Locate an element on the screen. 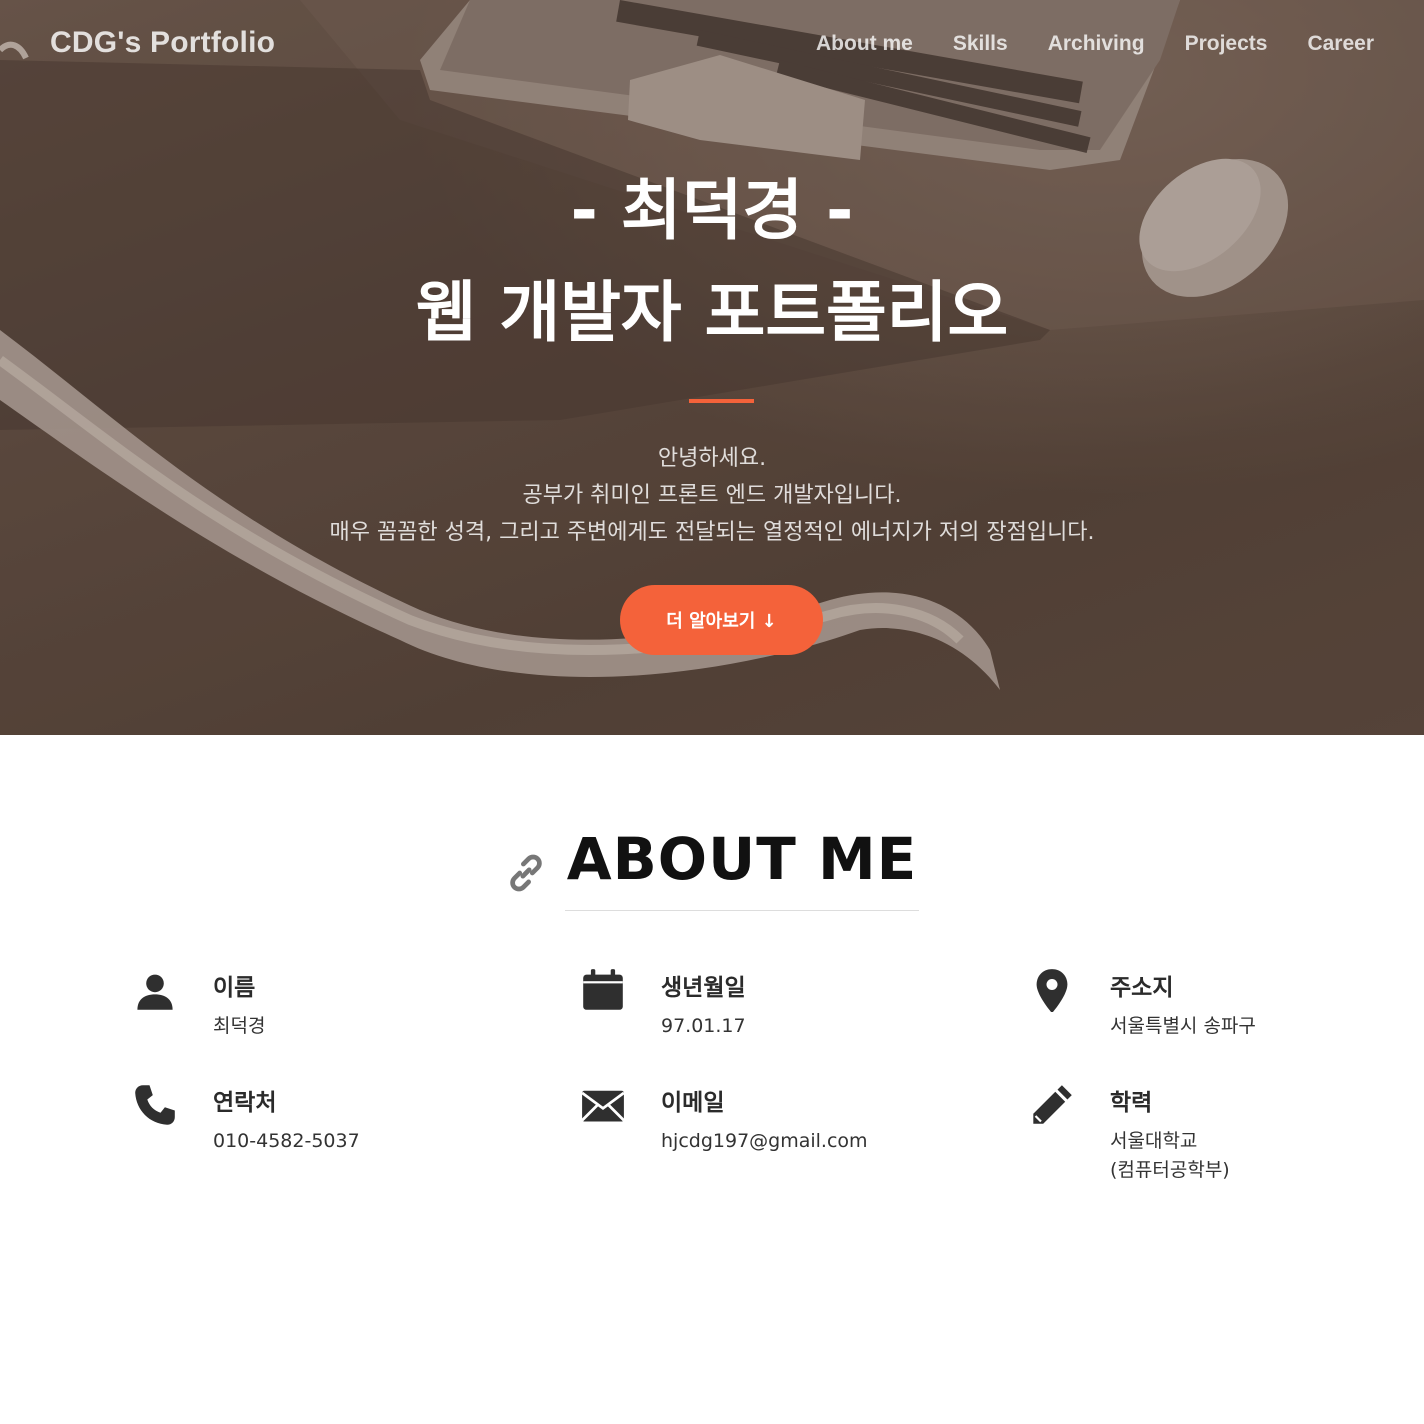 The width and height of the screenshot is (1424, 1424). brand-link: CDG's Portfolio is located at coordinates (162, 43).